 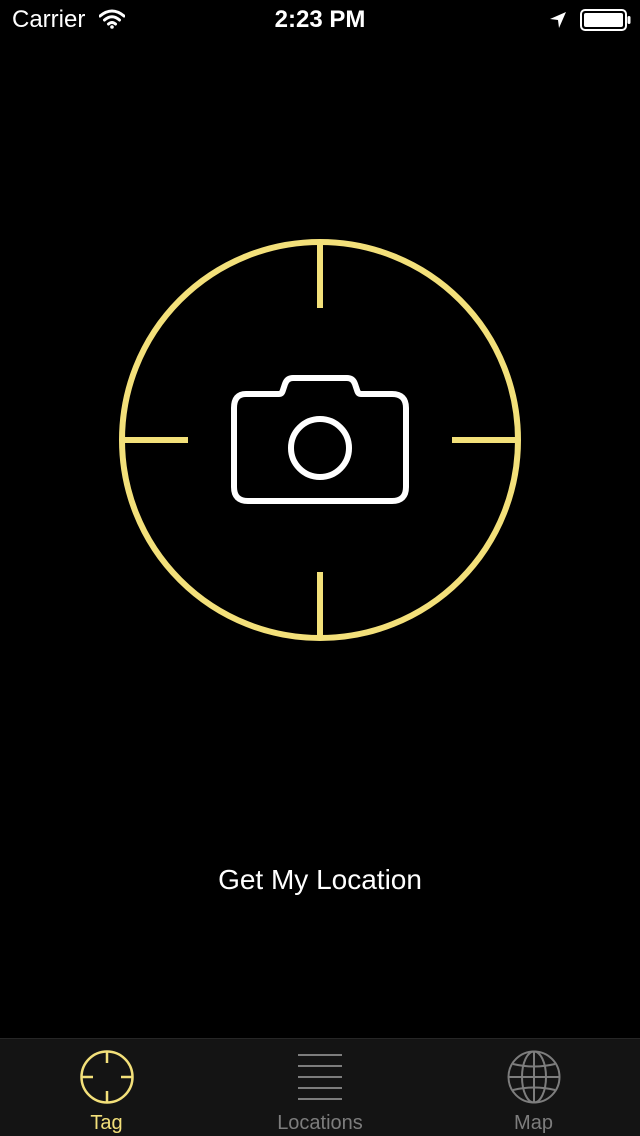 What do you see at coordinates (605, 20) in the screenshot?
I see `battery-icon` at bounding box center [605, 20].